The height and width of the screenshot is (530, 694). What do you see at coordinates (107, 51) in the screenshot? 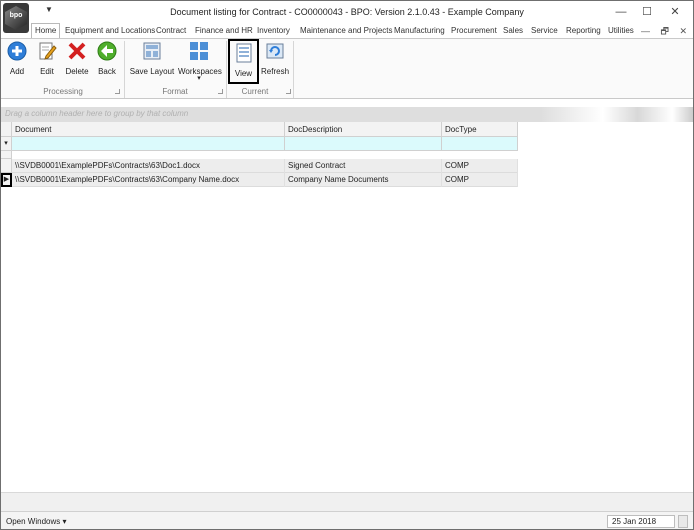
I see `back-icon` at bounding box center [107, 51].